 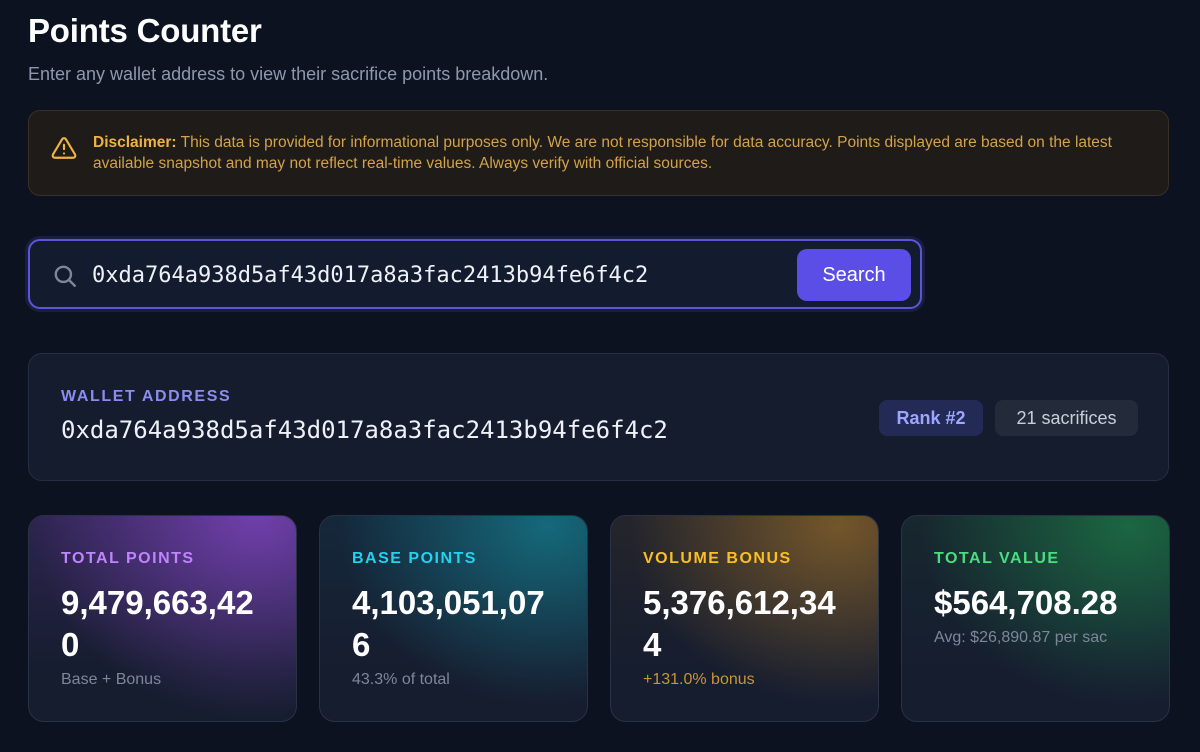 I want to click on card-value: 9,479,663,420, so click(x=157, y=623).